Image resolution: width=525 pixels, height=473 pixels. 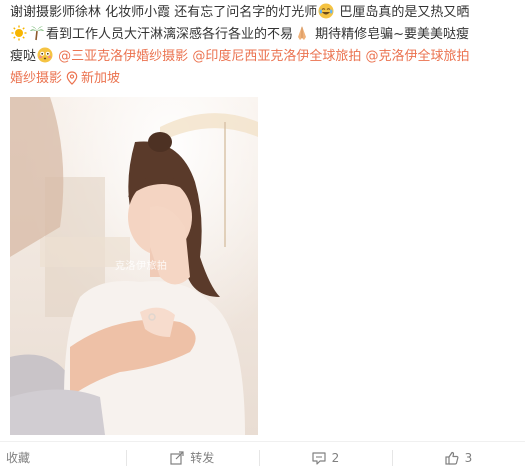 I want to click on location-link: 新加坡, so click(x=100, y=78).